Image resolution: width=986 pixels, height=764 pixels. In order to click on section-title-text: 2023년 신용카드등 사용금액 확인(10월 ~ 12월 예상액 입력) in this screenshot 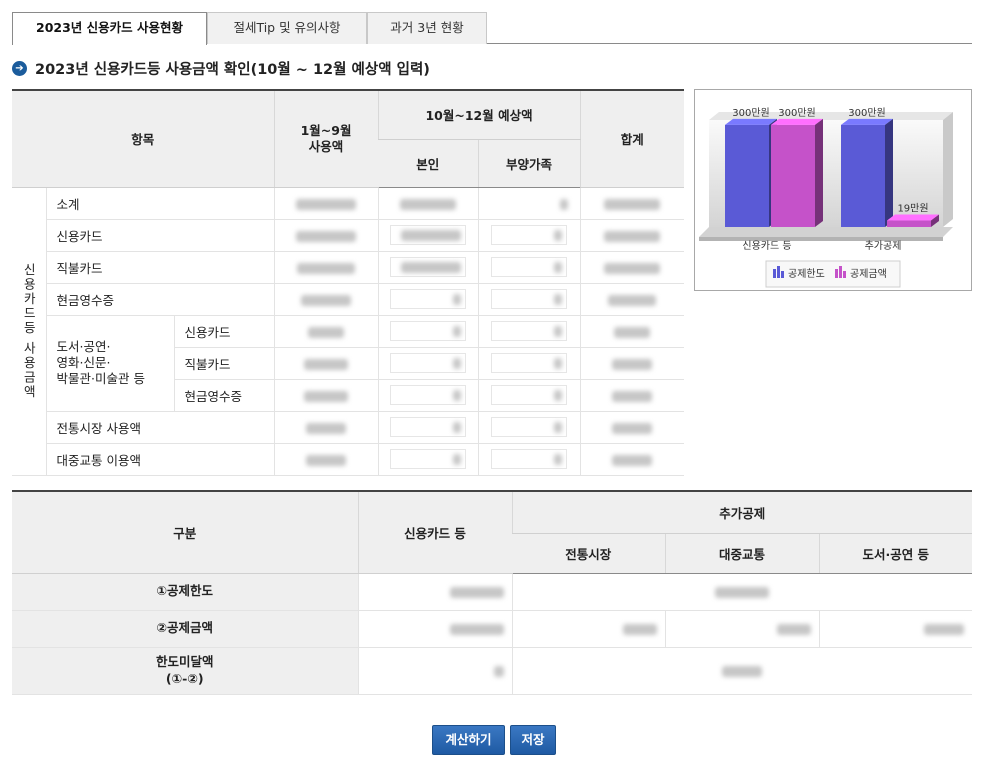, I will do `click(232, 69)`.